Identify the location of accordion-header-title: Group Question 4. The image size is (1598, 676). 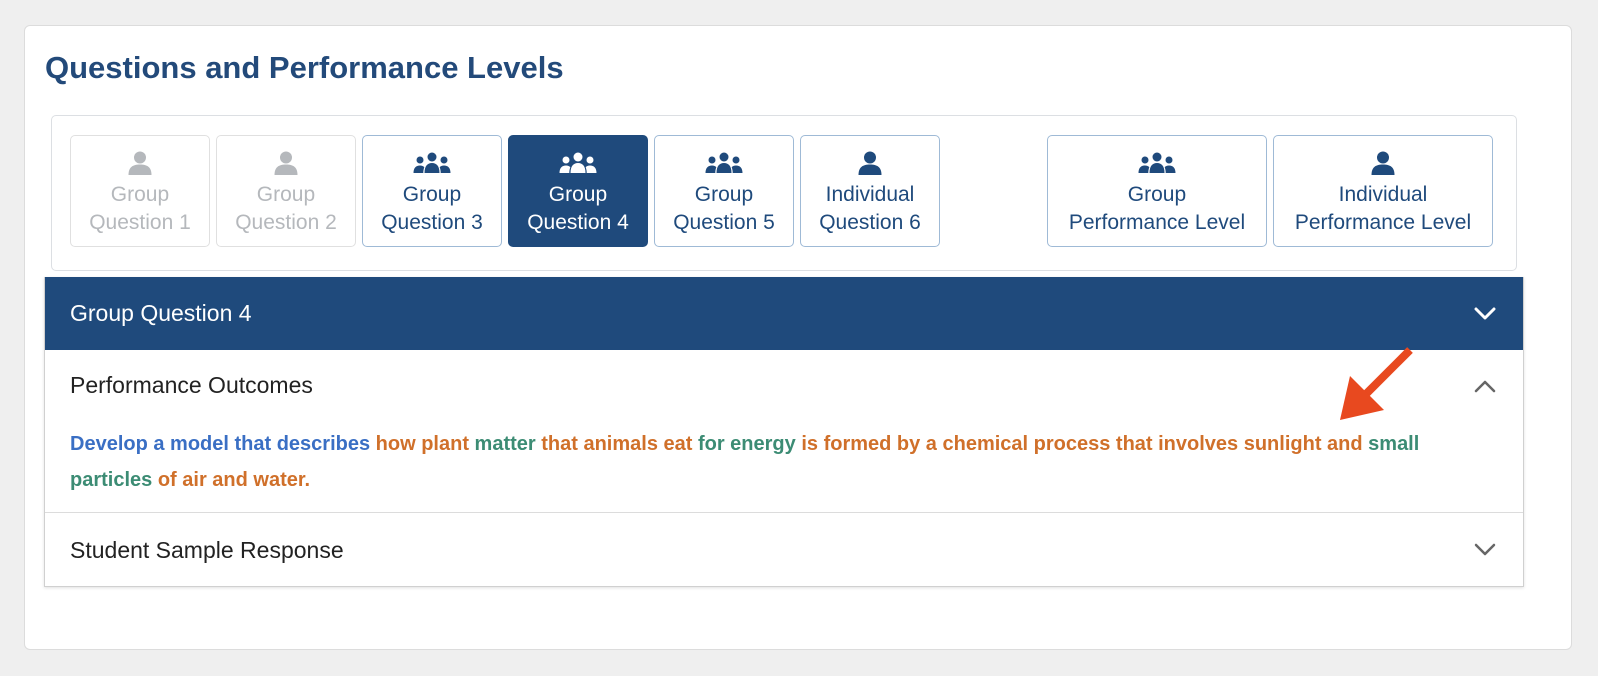
(161, 313).